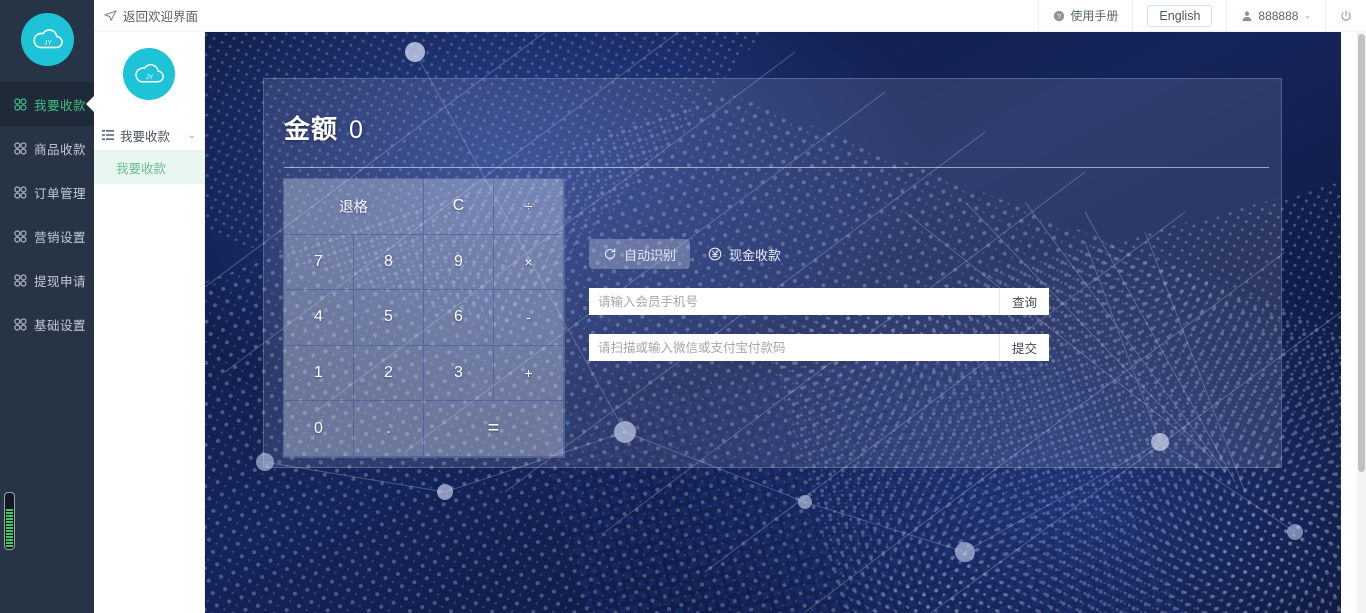  What do you see at coordinates (60, 325) in the screenshot?
I see `sidebar-item-label: 基础设置` at bounding box center [60, 325].